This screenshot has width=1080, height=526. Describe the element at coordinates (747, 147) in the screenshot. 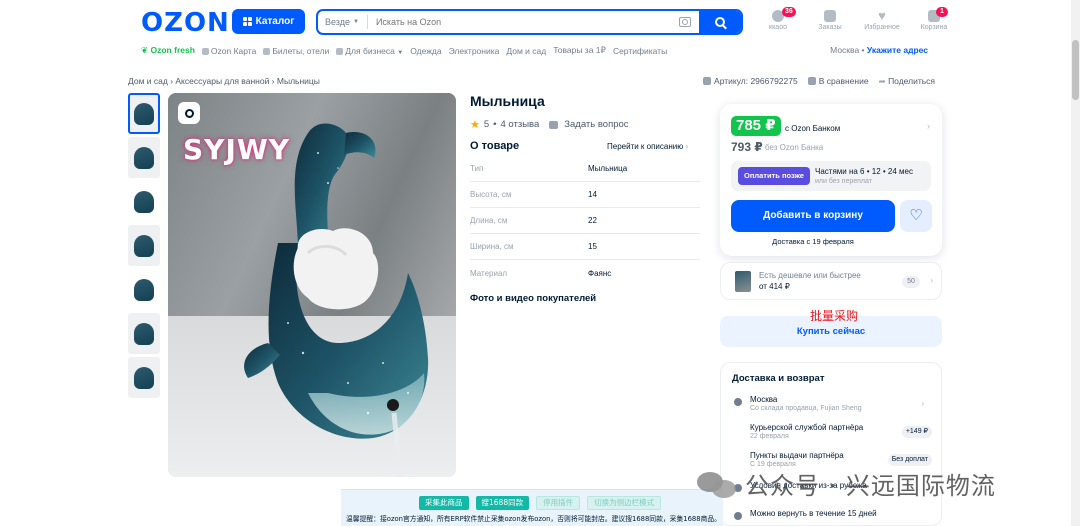

I see `price-regular: 793 ₽` at that location.